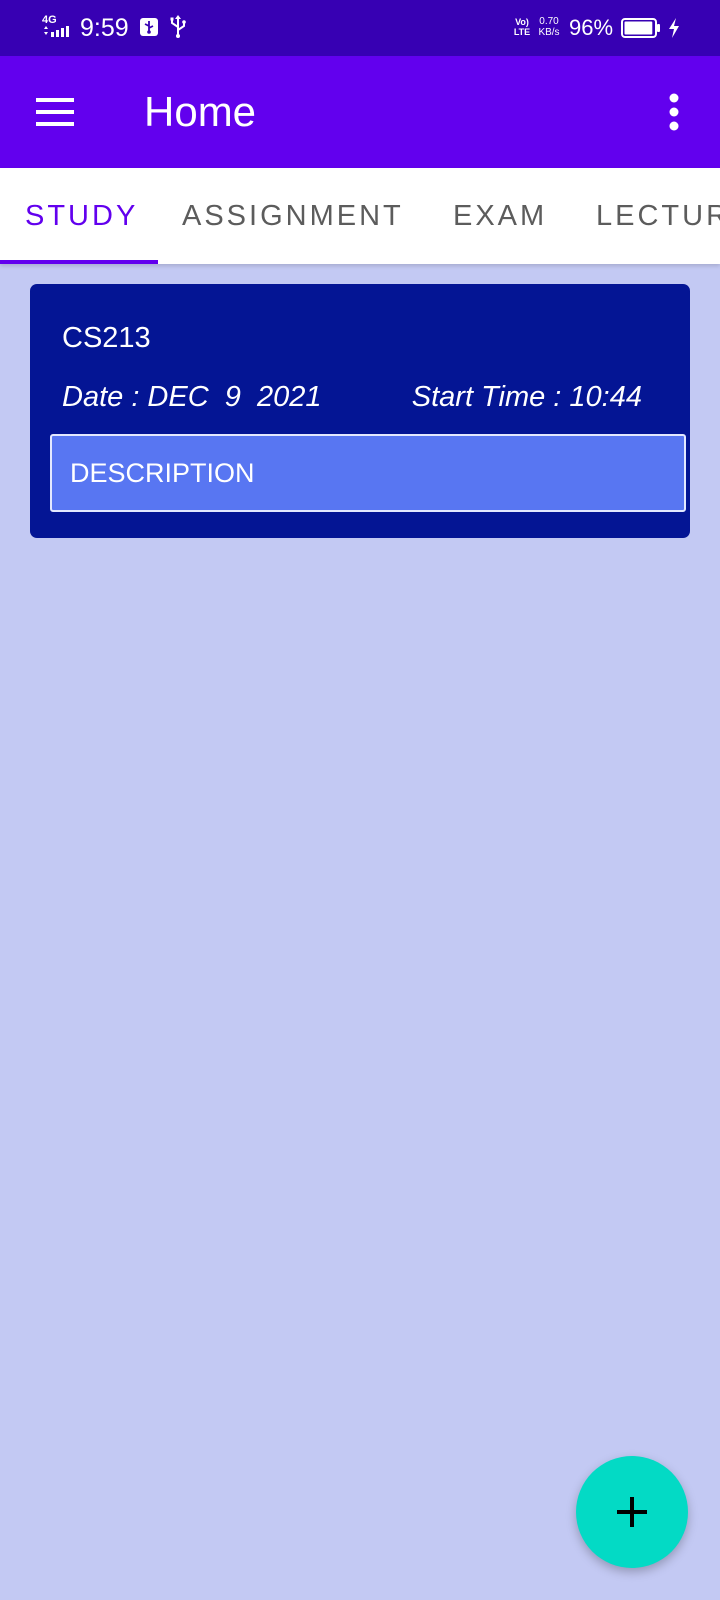 The width and height of the screenshot is (720, 1600). Describe the element at coordinates (549, 21) in the screenshot. I see `network-speed-value: 0.70` at that location.